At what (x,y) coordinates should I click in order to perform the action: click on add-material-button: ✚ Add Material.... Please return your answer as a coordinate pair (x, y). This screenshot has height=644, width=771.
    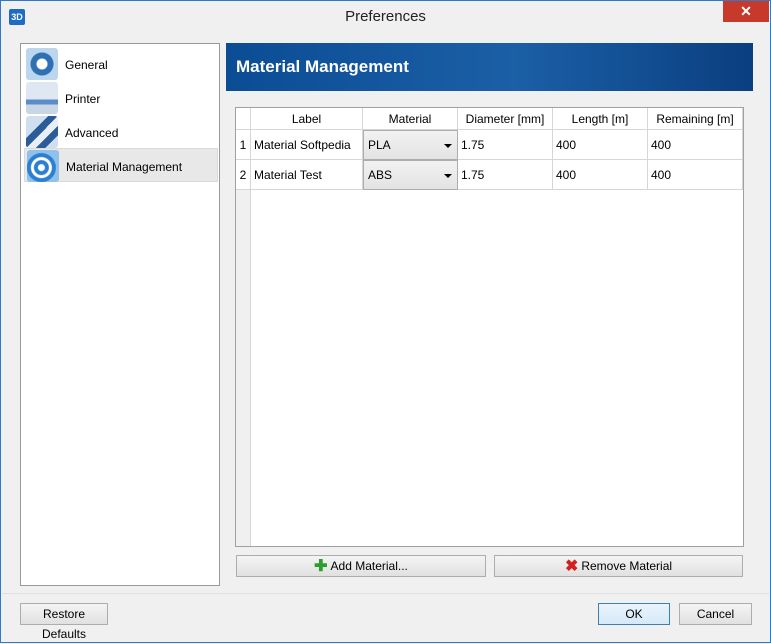
    Looking at the image, I should click on (361, 566).